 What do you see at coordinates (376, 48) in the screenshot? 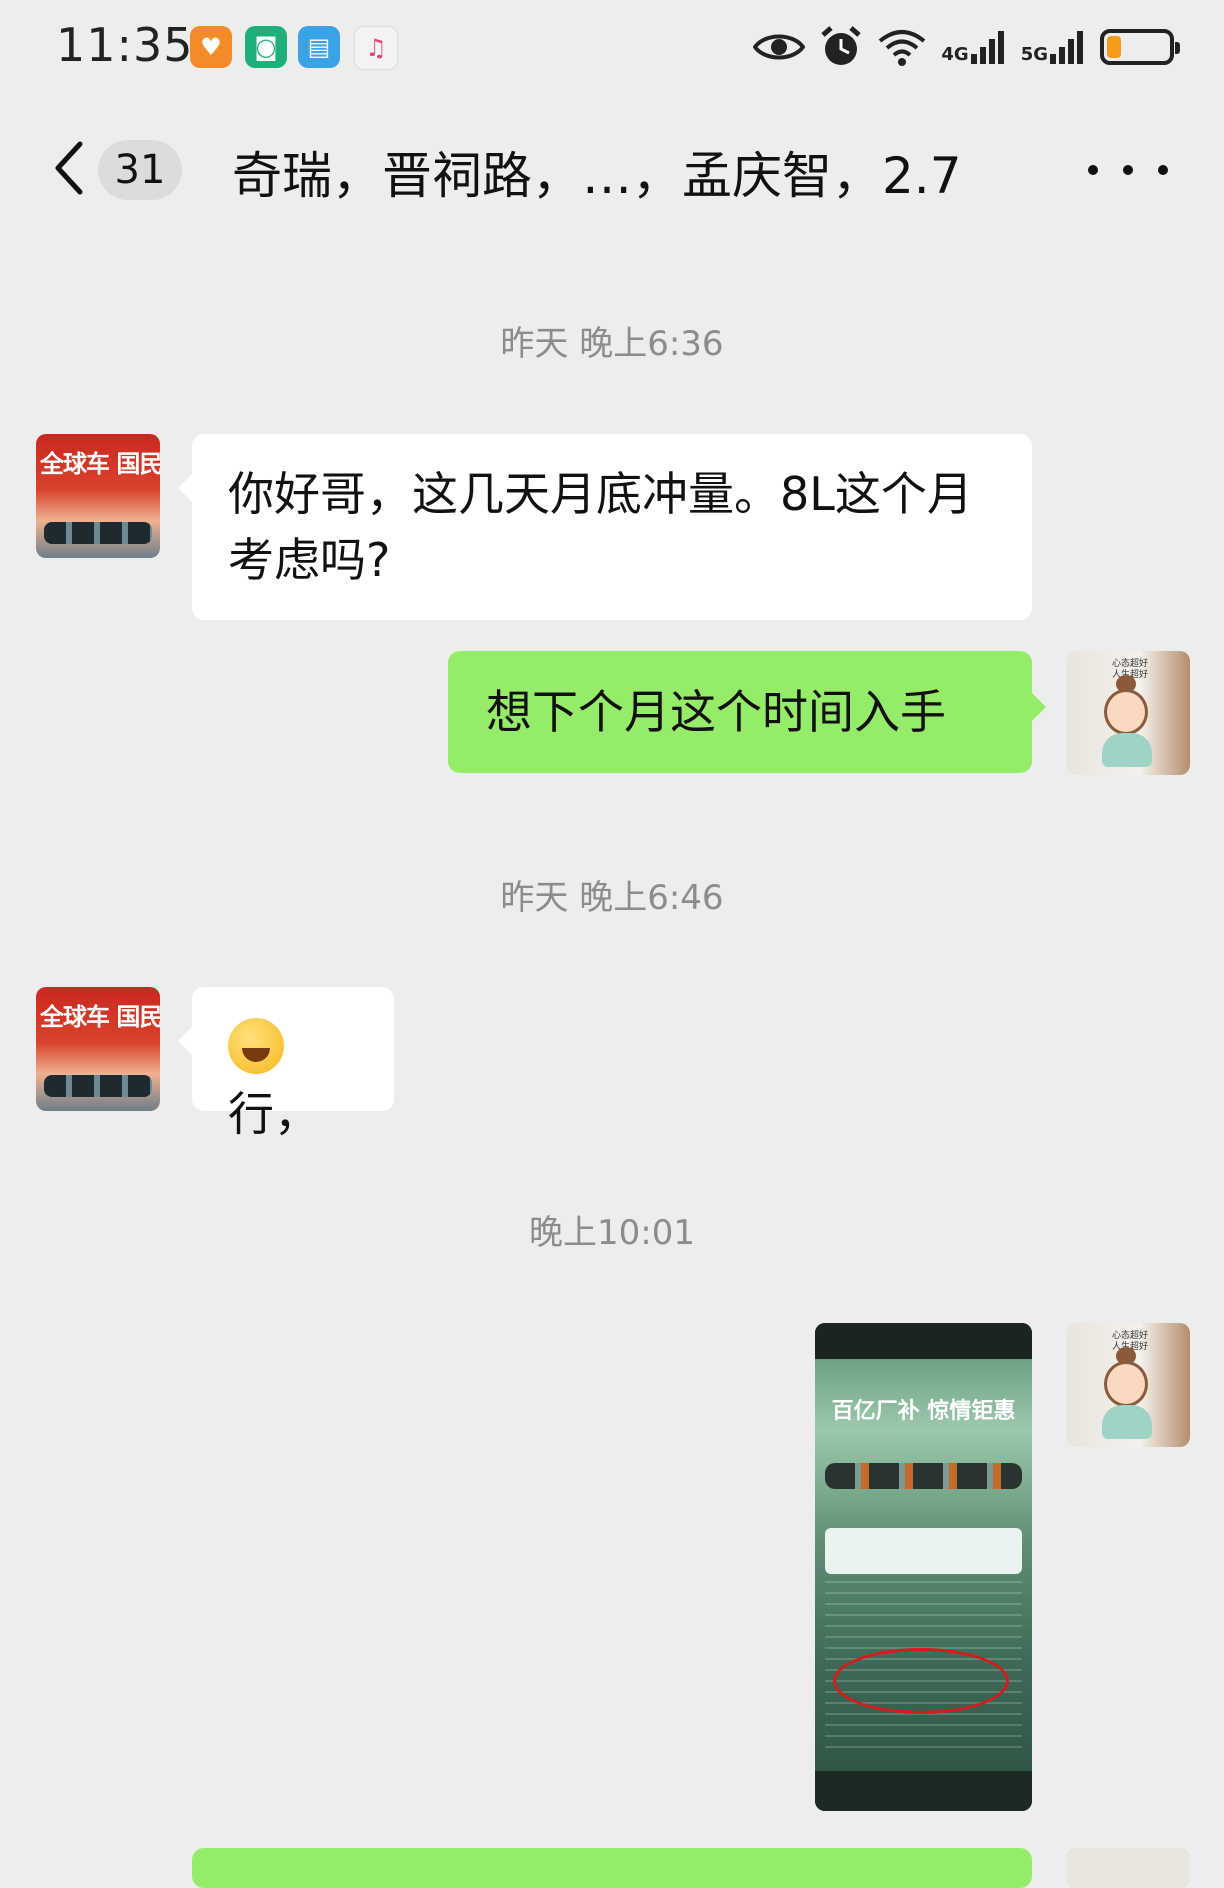
I see `music-app-icon: ♫` at bounding box center [376, 48].